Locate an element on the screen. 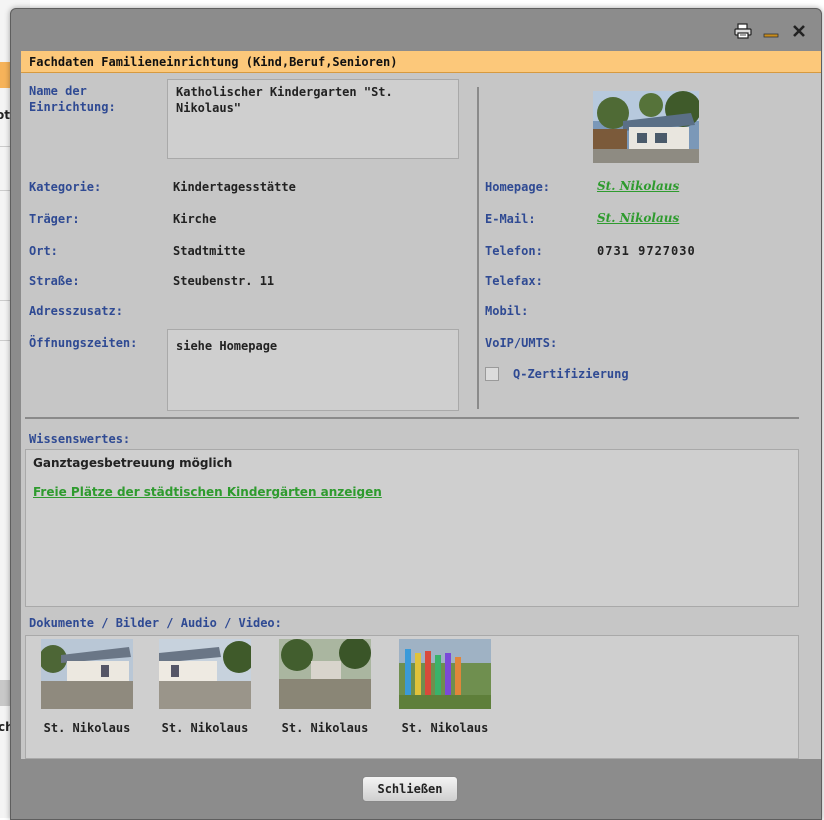 Image resolution: width=824 pixels, height=820 pixels. oeffnungszeiten-field: siehe Homepage is located at coordinates (313, 370).